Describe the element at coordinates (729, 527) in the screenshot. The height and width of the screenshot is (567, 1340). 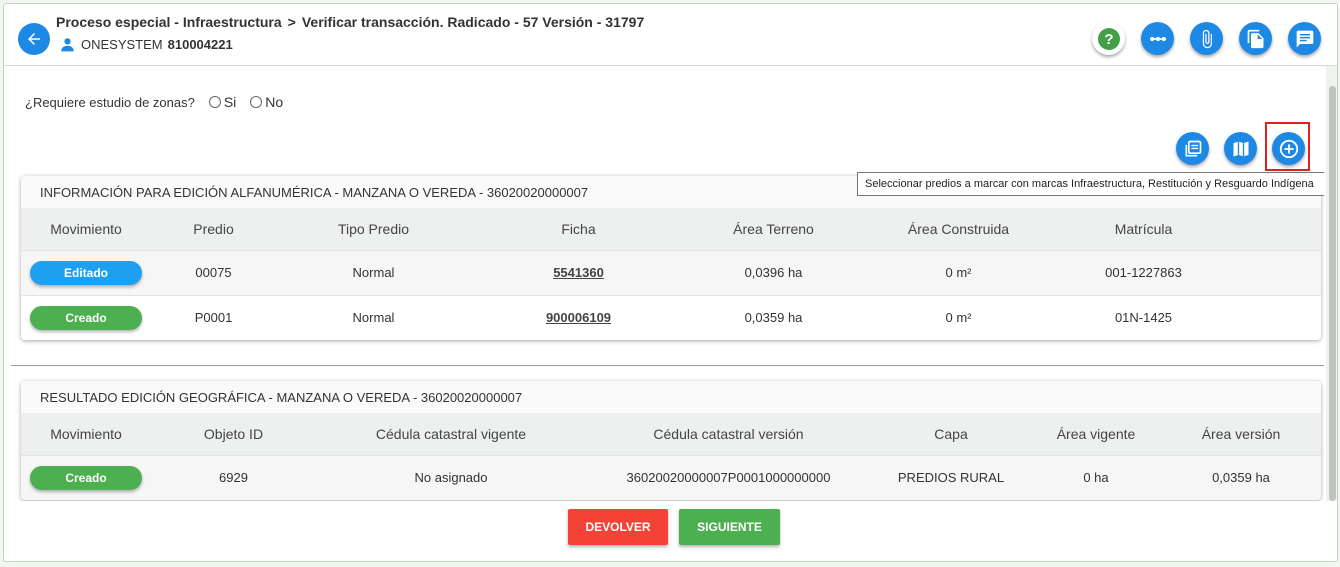
I see `siguiente-button: SIGUIENTE` at that location.